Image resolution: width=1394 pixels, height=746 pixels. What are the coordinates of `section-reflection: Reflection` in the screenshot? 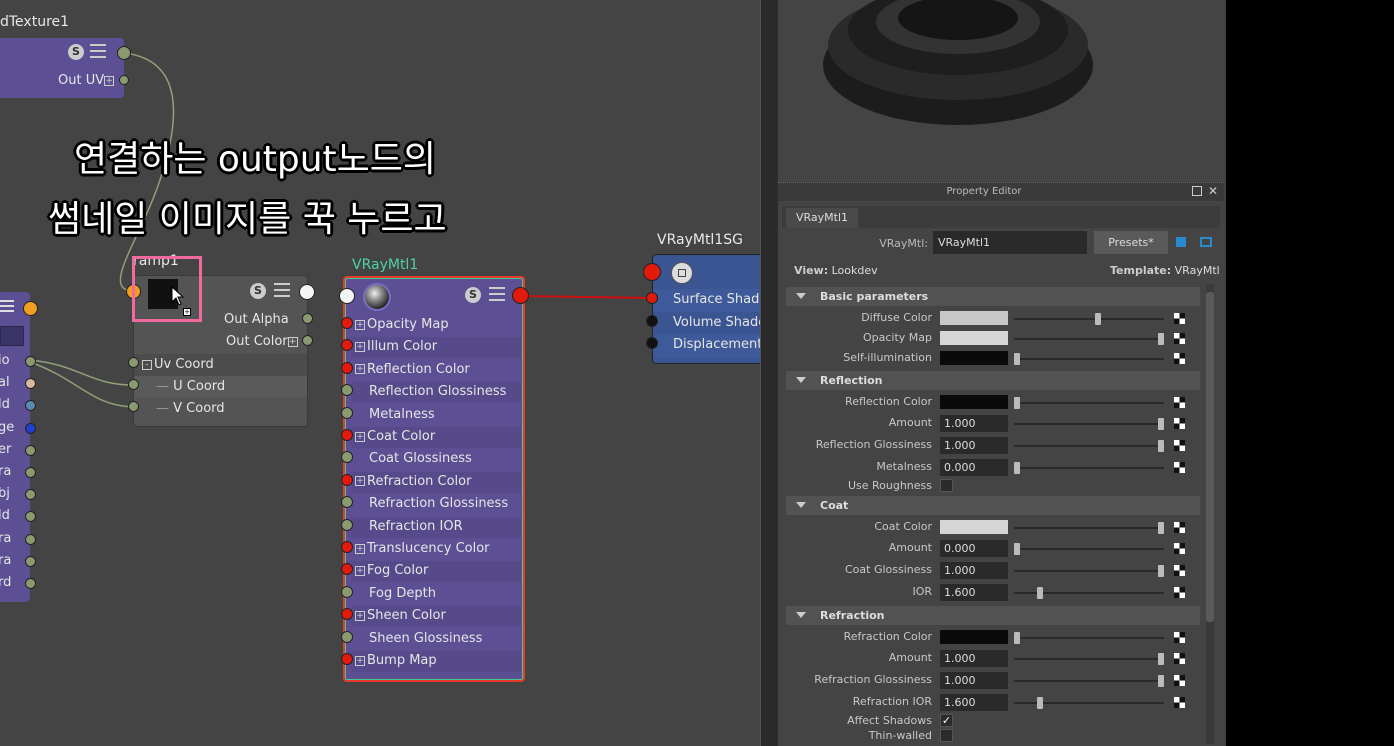 It's located at (993, 380).